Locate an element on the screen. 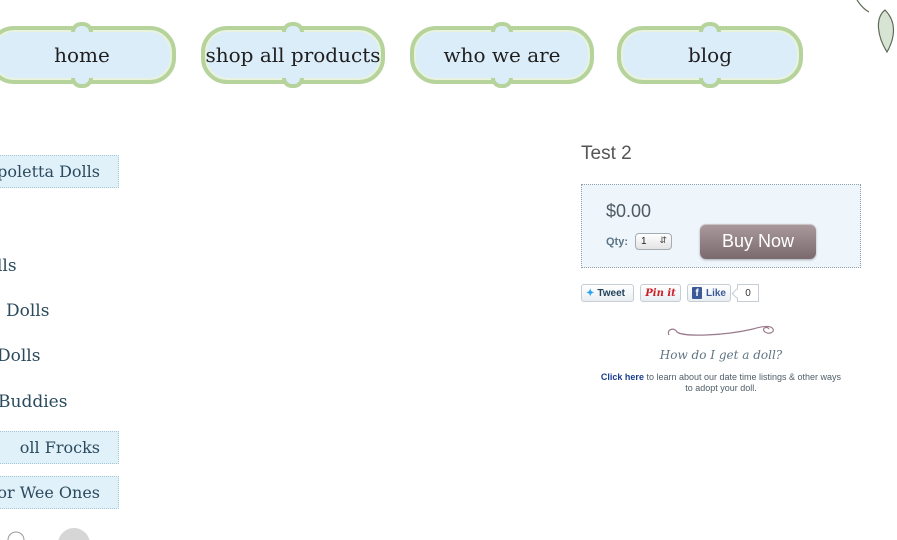 The image size is (897, 540). sidebar-item-poletta-dolls: poletta Dolls is located at coordinates (59, 171).